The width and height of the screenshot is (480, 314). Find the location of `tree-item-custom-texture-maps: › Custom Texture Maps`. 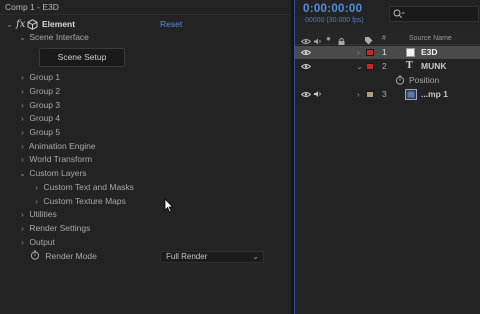

tree-item-custom-texture-maps: › Custom Texture Maps is located at coordinates (79, 201).